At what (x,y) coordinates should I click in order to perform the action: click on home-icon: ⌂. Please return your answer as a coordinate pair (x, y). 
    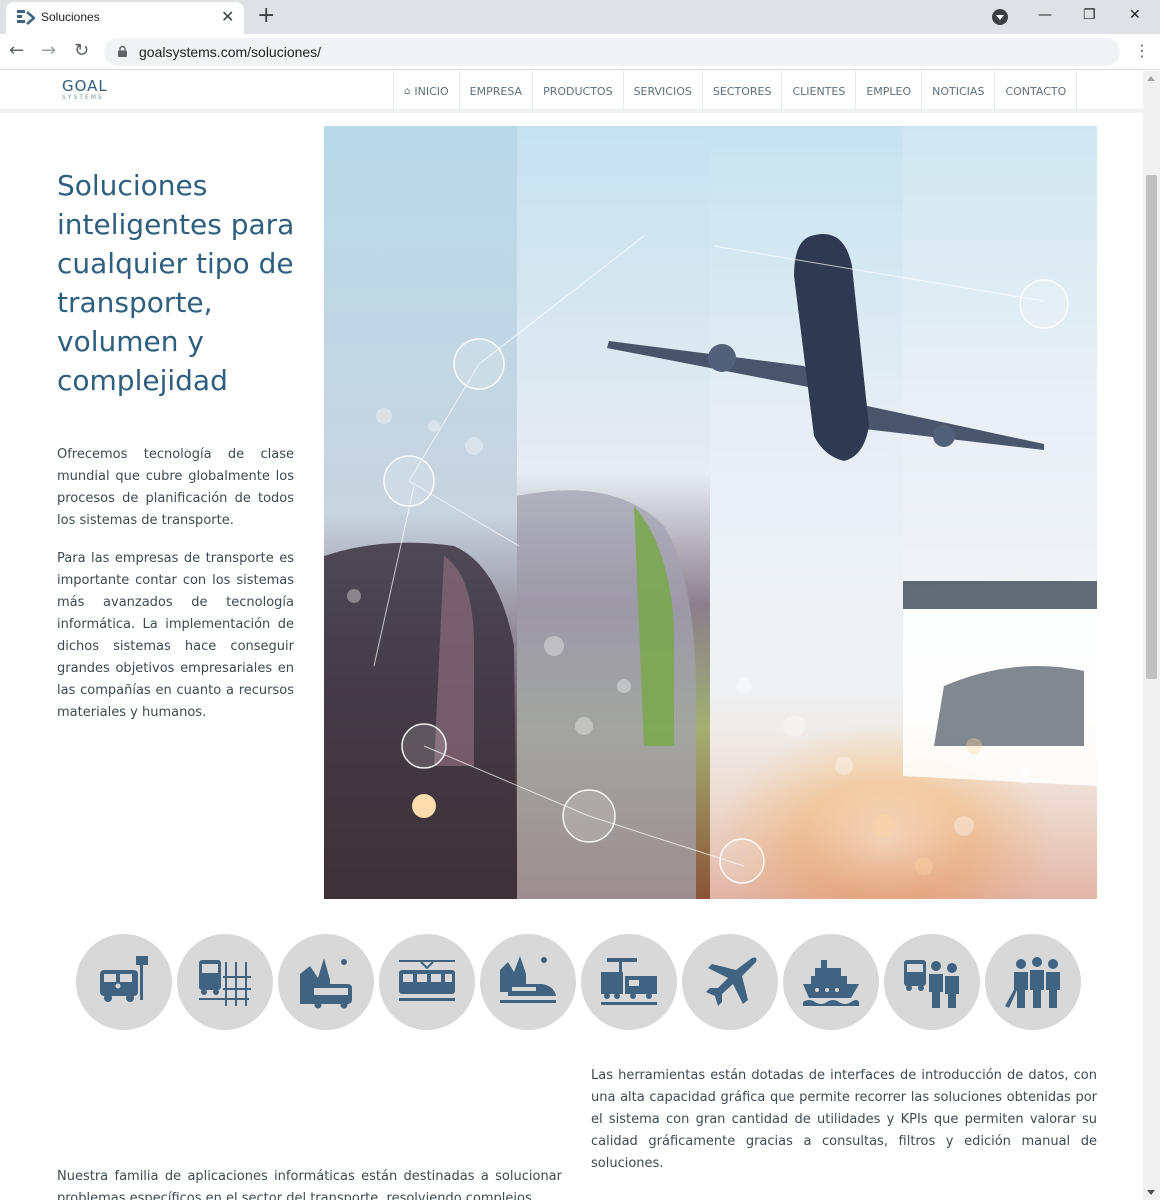
    Looking at the image, I should click on (407, 91).